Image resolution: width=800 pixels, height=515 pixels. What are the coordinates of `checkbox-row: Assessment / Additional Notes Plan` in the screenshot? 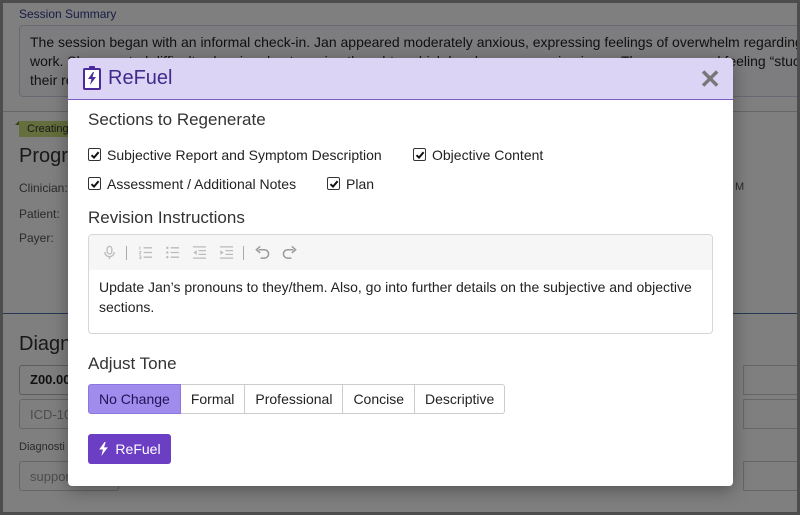 It's located at (400, 183).